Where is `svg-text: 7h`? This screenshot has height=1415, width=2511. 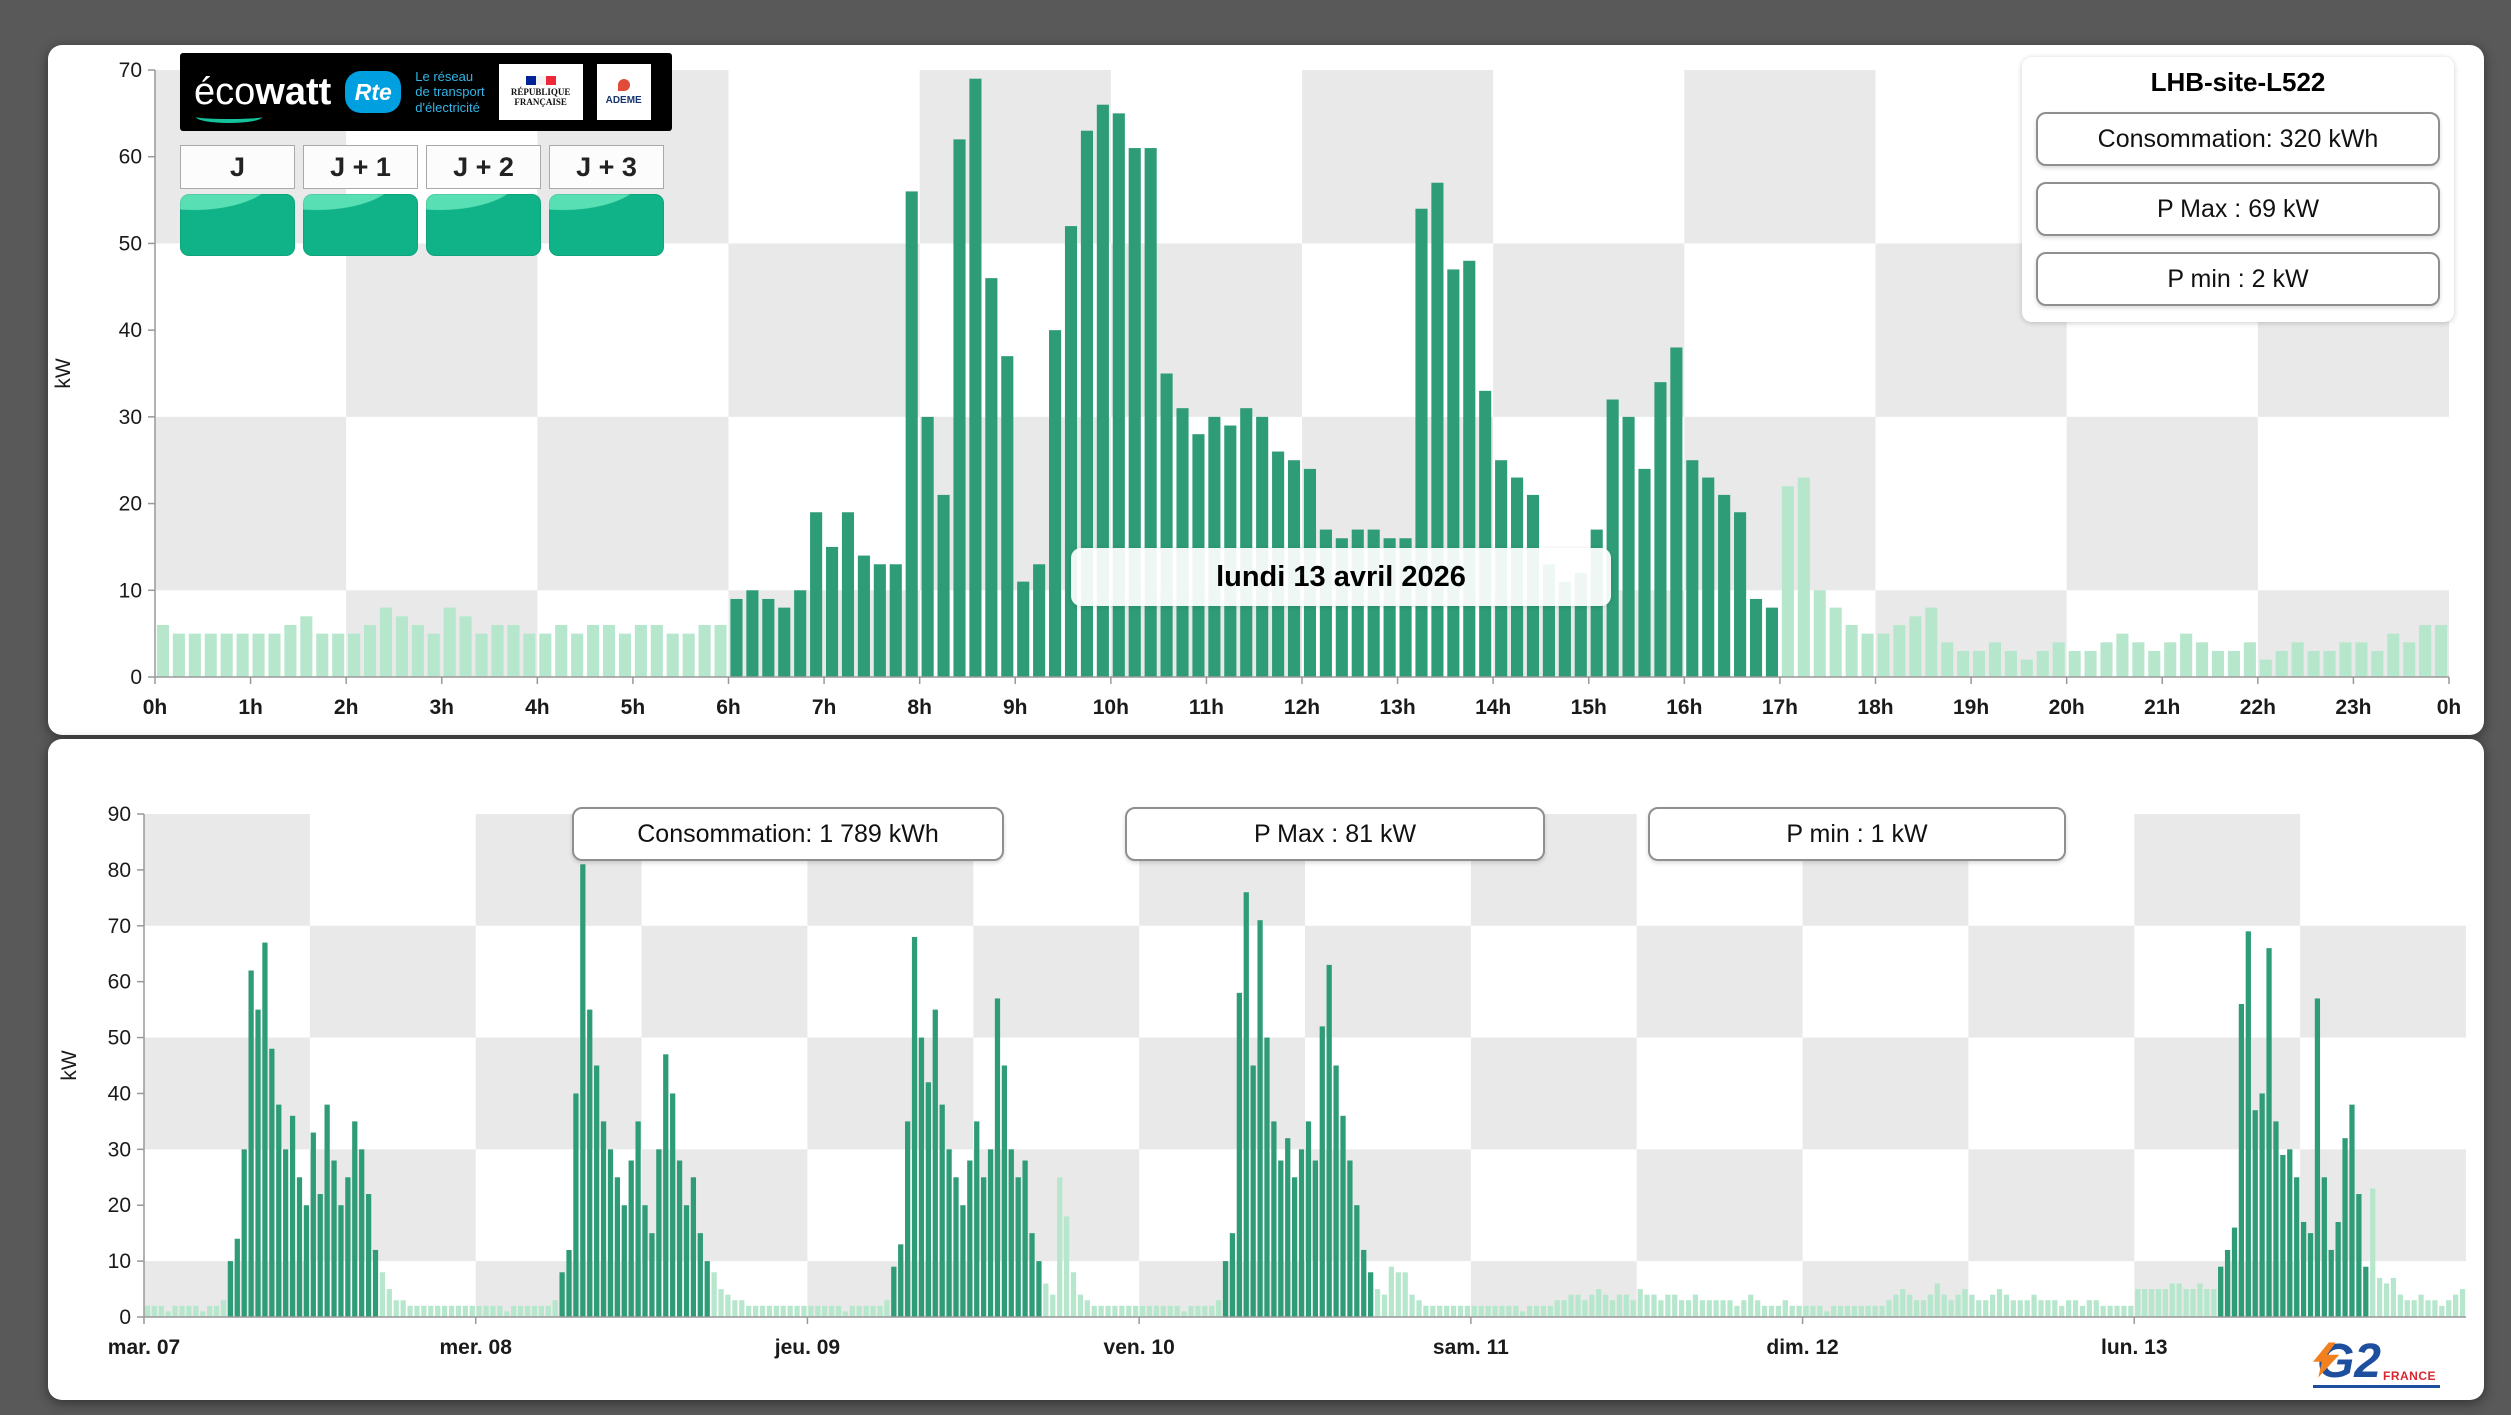
svg-text: 7h is located at coordinates (824, 707).